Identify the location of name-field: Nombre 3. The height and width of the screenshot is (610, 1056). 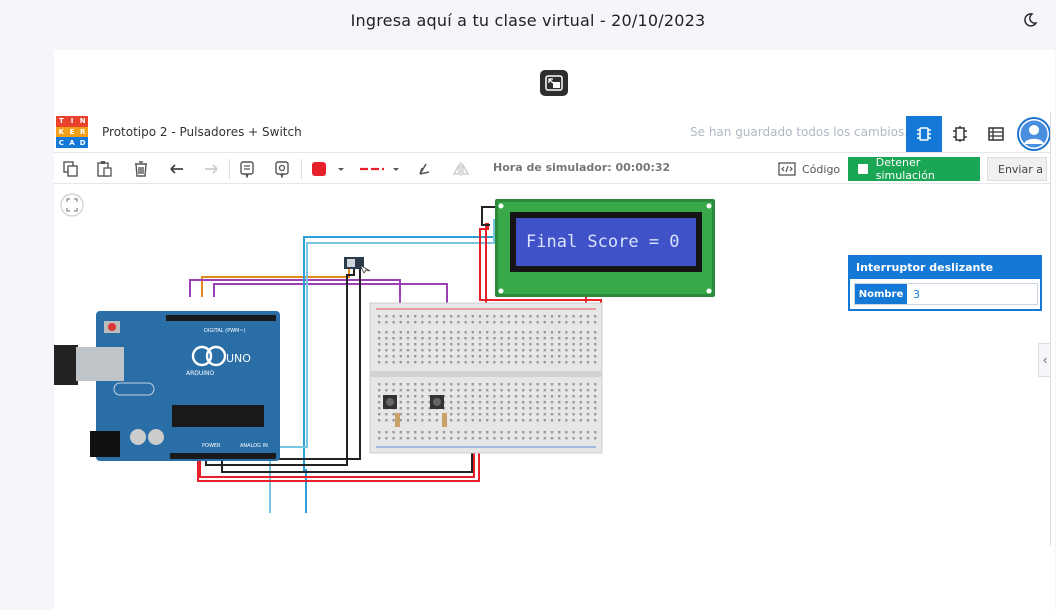
(946, 294).